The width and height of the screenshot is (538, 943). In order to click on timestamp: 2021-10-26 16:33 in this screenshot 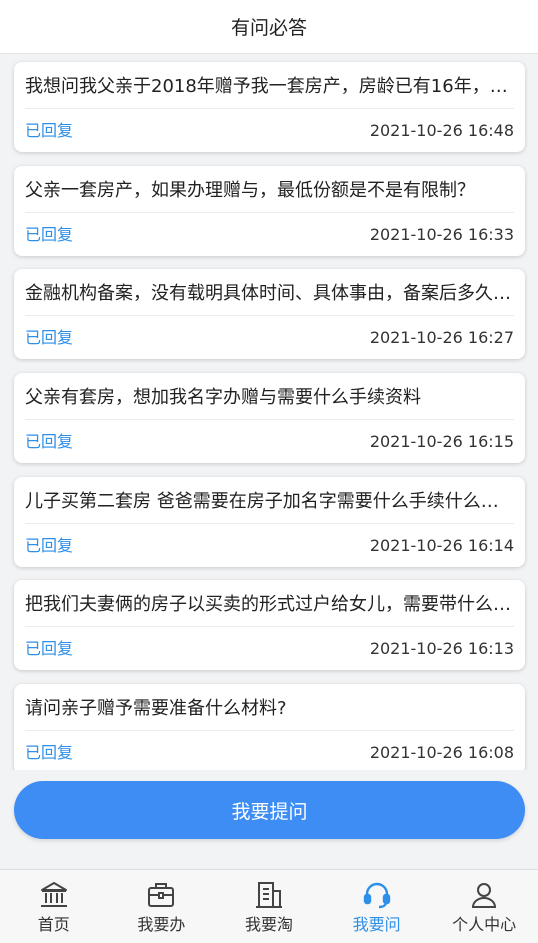, I will do `click(441, 234)`.